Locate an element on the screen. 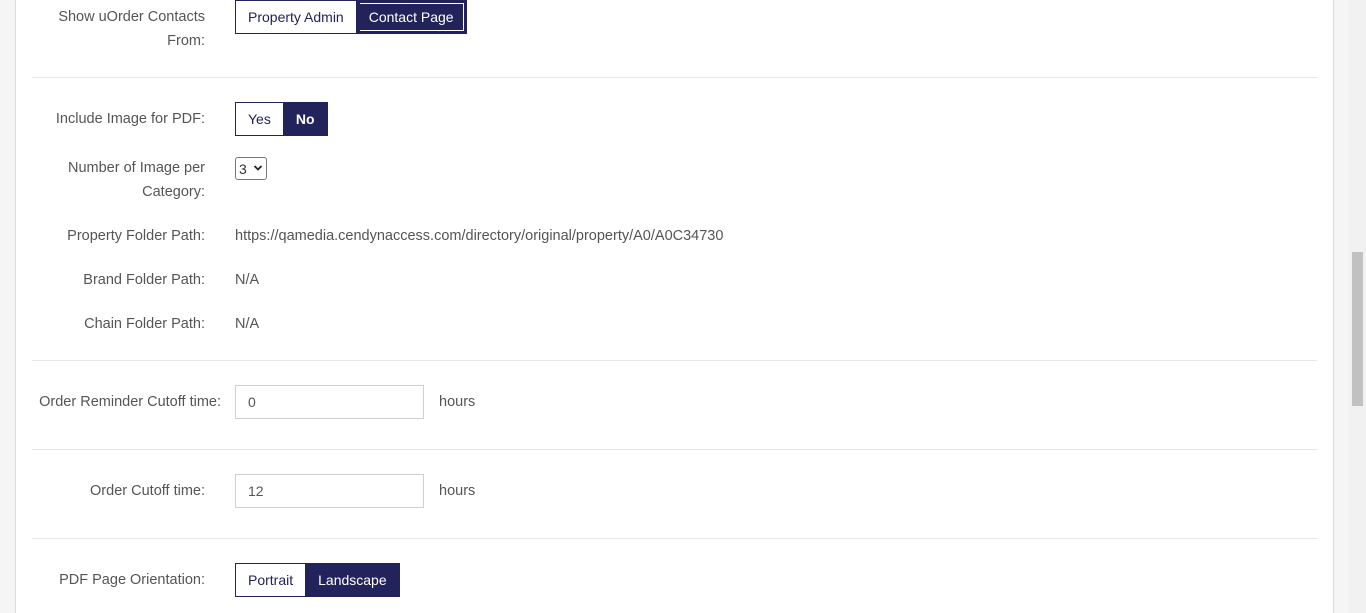 This screenshot has width=1366, height=613. show-contacts-label-line2: From: is located at coordinates (186, 41).